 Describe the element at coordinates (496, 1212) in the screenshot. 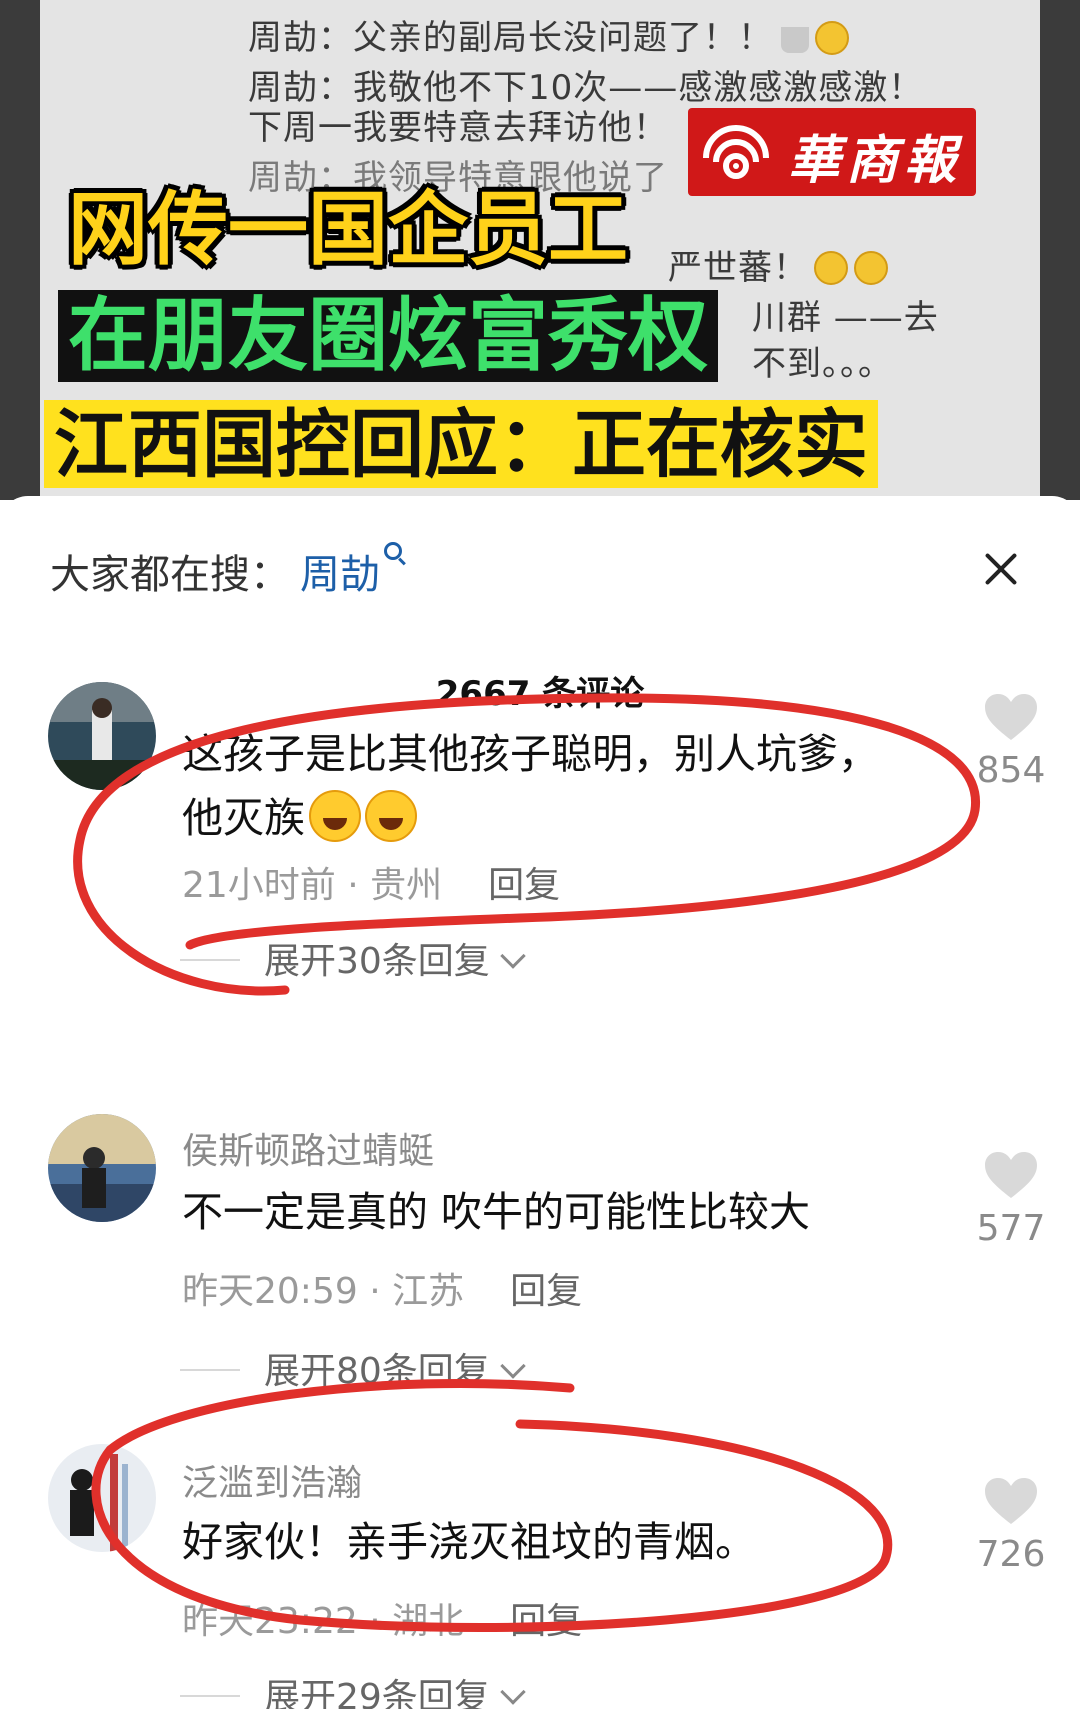

I see `comment-text: 不一定是真的 吹牛的可能性比较大` at that location.